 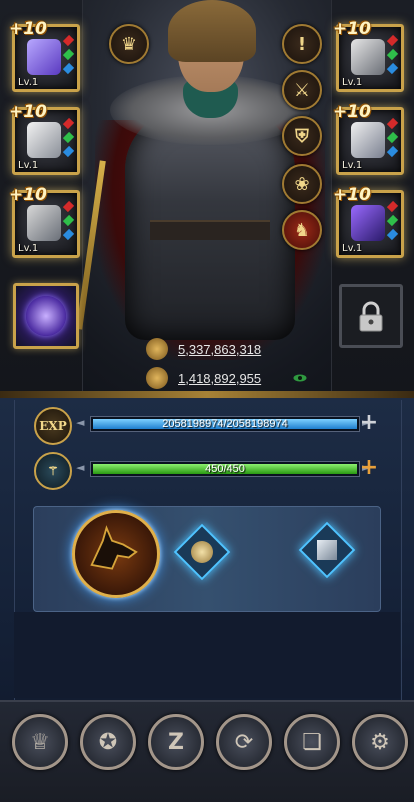 I want to click on exp-bar-row: EXP ◄ 2058198974/2058198974 ► +, so click(x=214, y=426).